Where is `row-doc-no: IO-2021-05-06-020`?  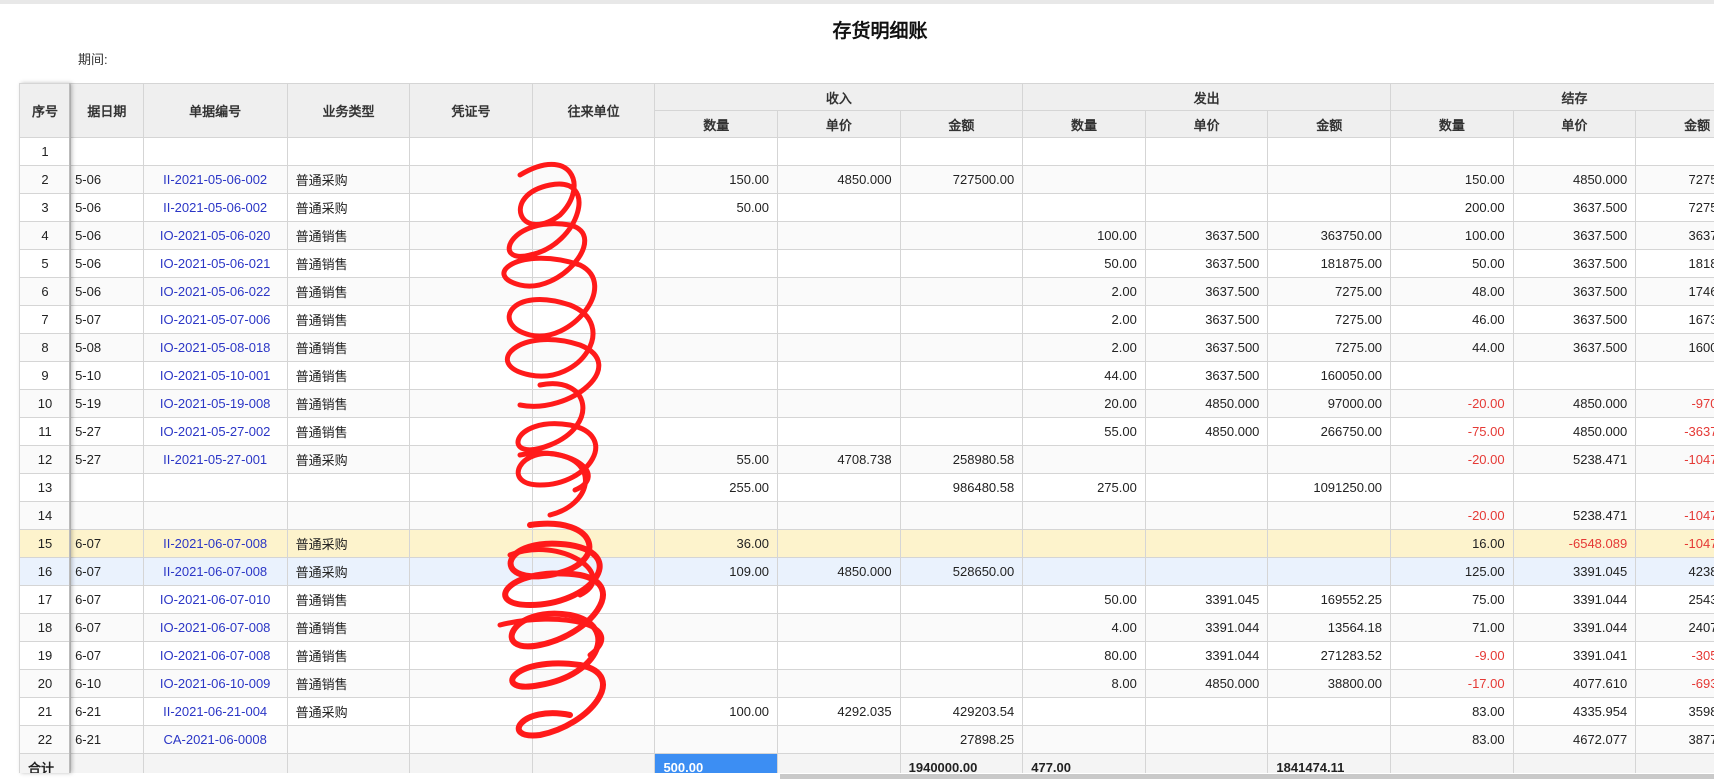
row-doc-no: IO-2021-05-06-020 is located at coordinates (215, 235).